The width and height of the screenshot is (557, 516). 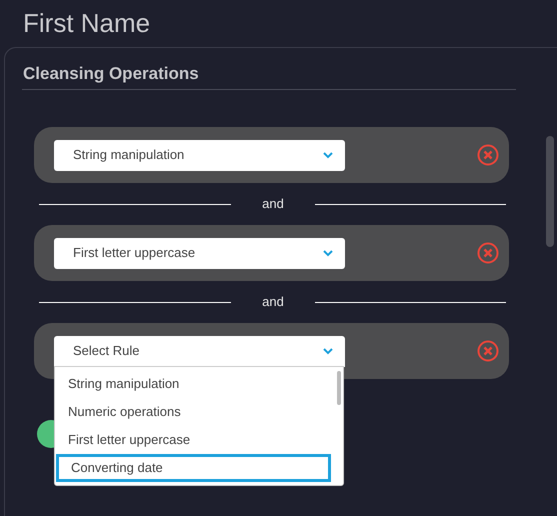 What do you see at coordinates (193, 384) in the screenshot?
I see `dropdown-option: String manipulation` at bounding box center [193, 384].